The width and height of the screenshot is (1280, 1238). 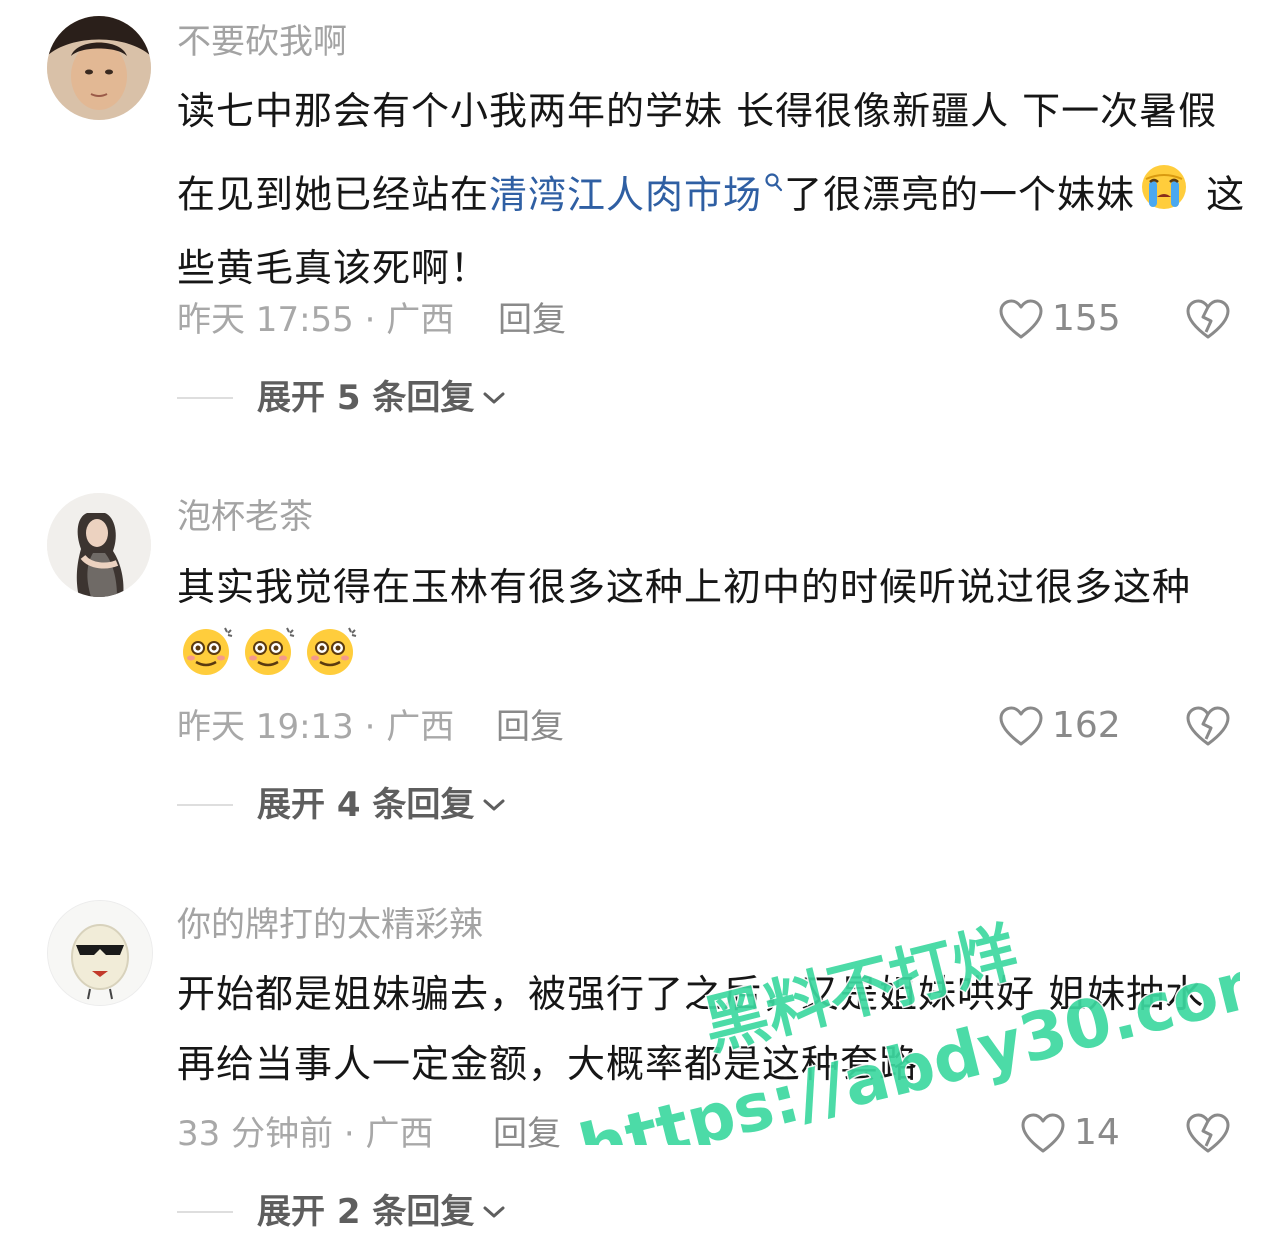 What do you see at coordinates (316, 727) in the screenshot?
I see `comment-meta: 昨天 19:13 · 广西` at bounding box center [316, 727].